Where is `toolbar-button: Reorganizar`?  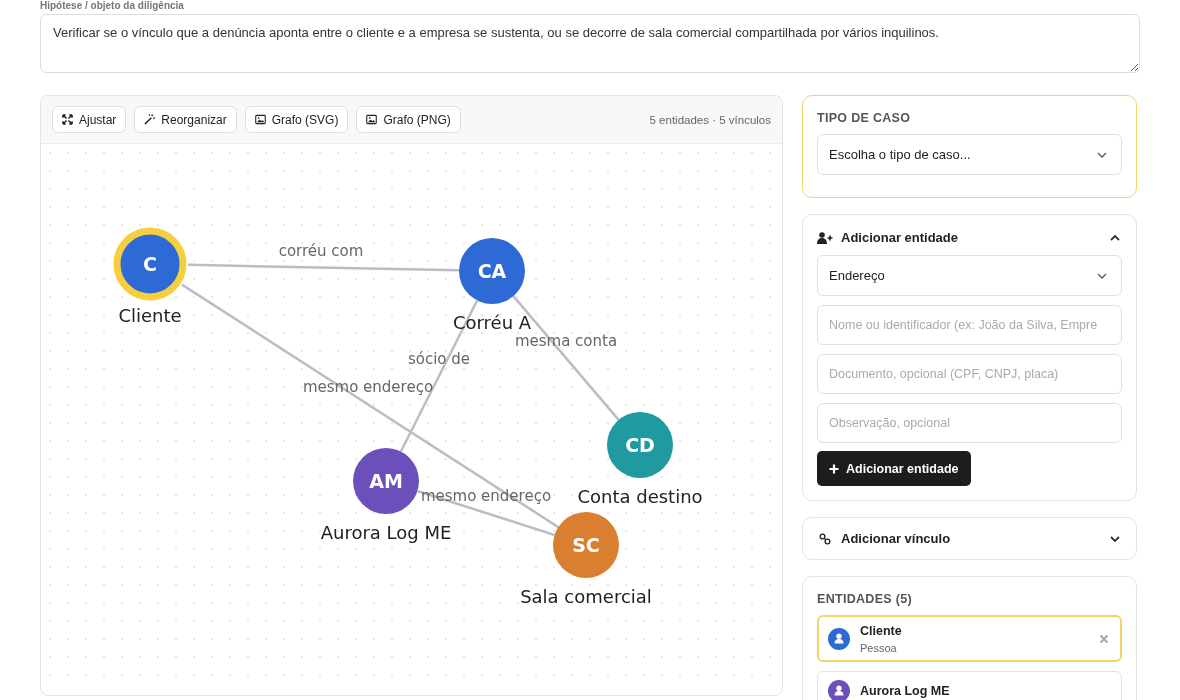 toolbar-button: Reorganizar is located at coordinates (185, 119).